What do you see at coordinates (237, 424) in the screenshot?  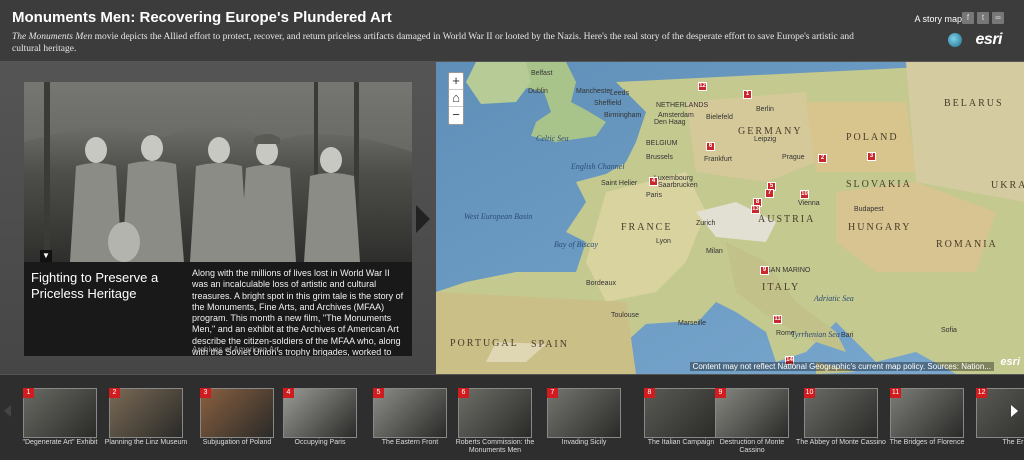 I see `filmstrip-item: 3 Subjugation of Poland` at bounding box center [237, 424].